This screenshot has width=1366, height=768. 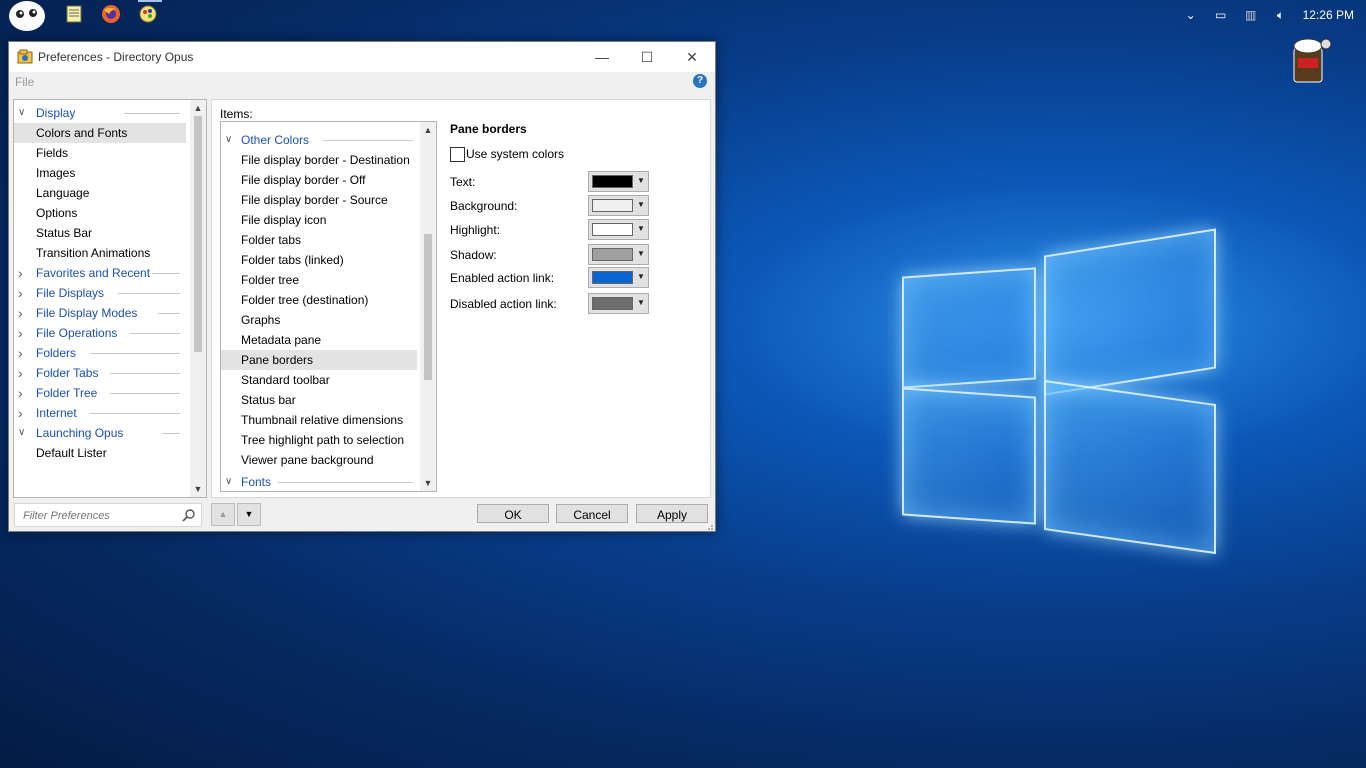 I want to click on maximize-button: ☐, so click(x=647, y=57).